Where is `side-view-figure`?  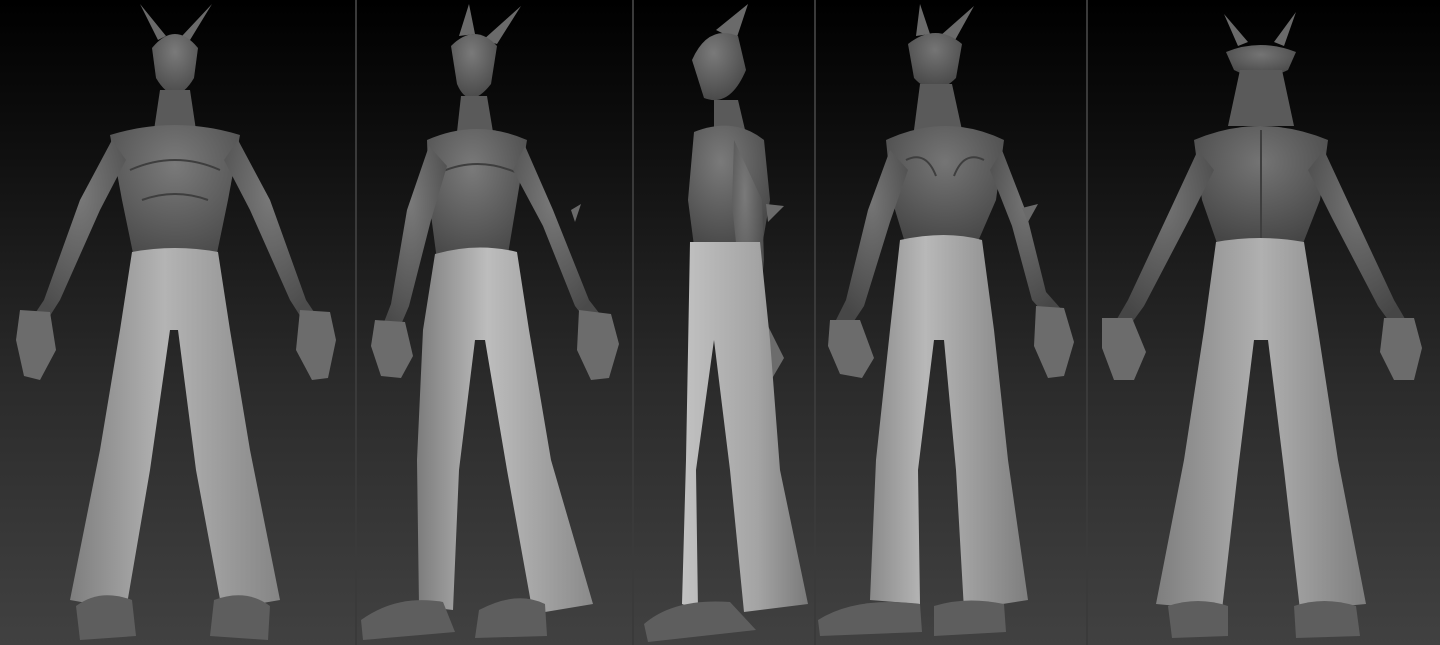
side-view-figure is located at coordinates (726, 323).